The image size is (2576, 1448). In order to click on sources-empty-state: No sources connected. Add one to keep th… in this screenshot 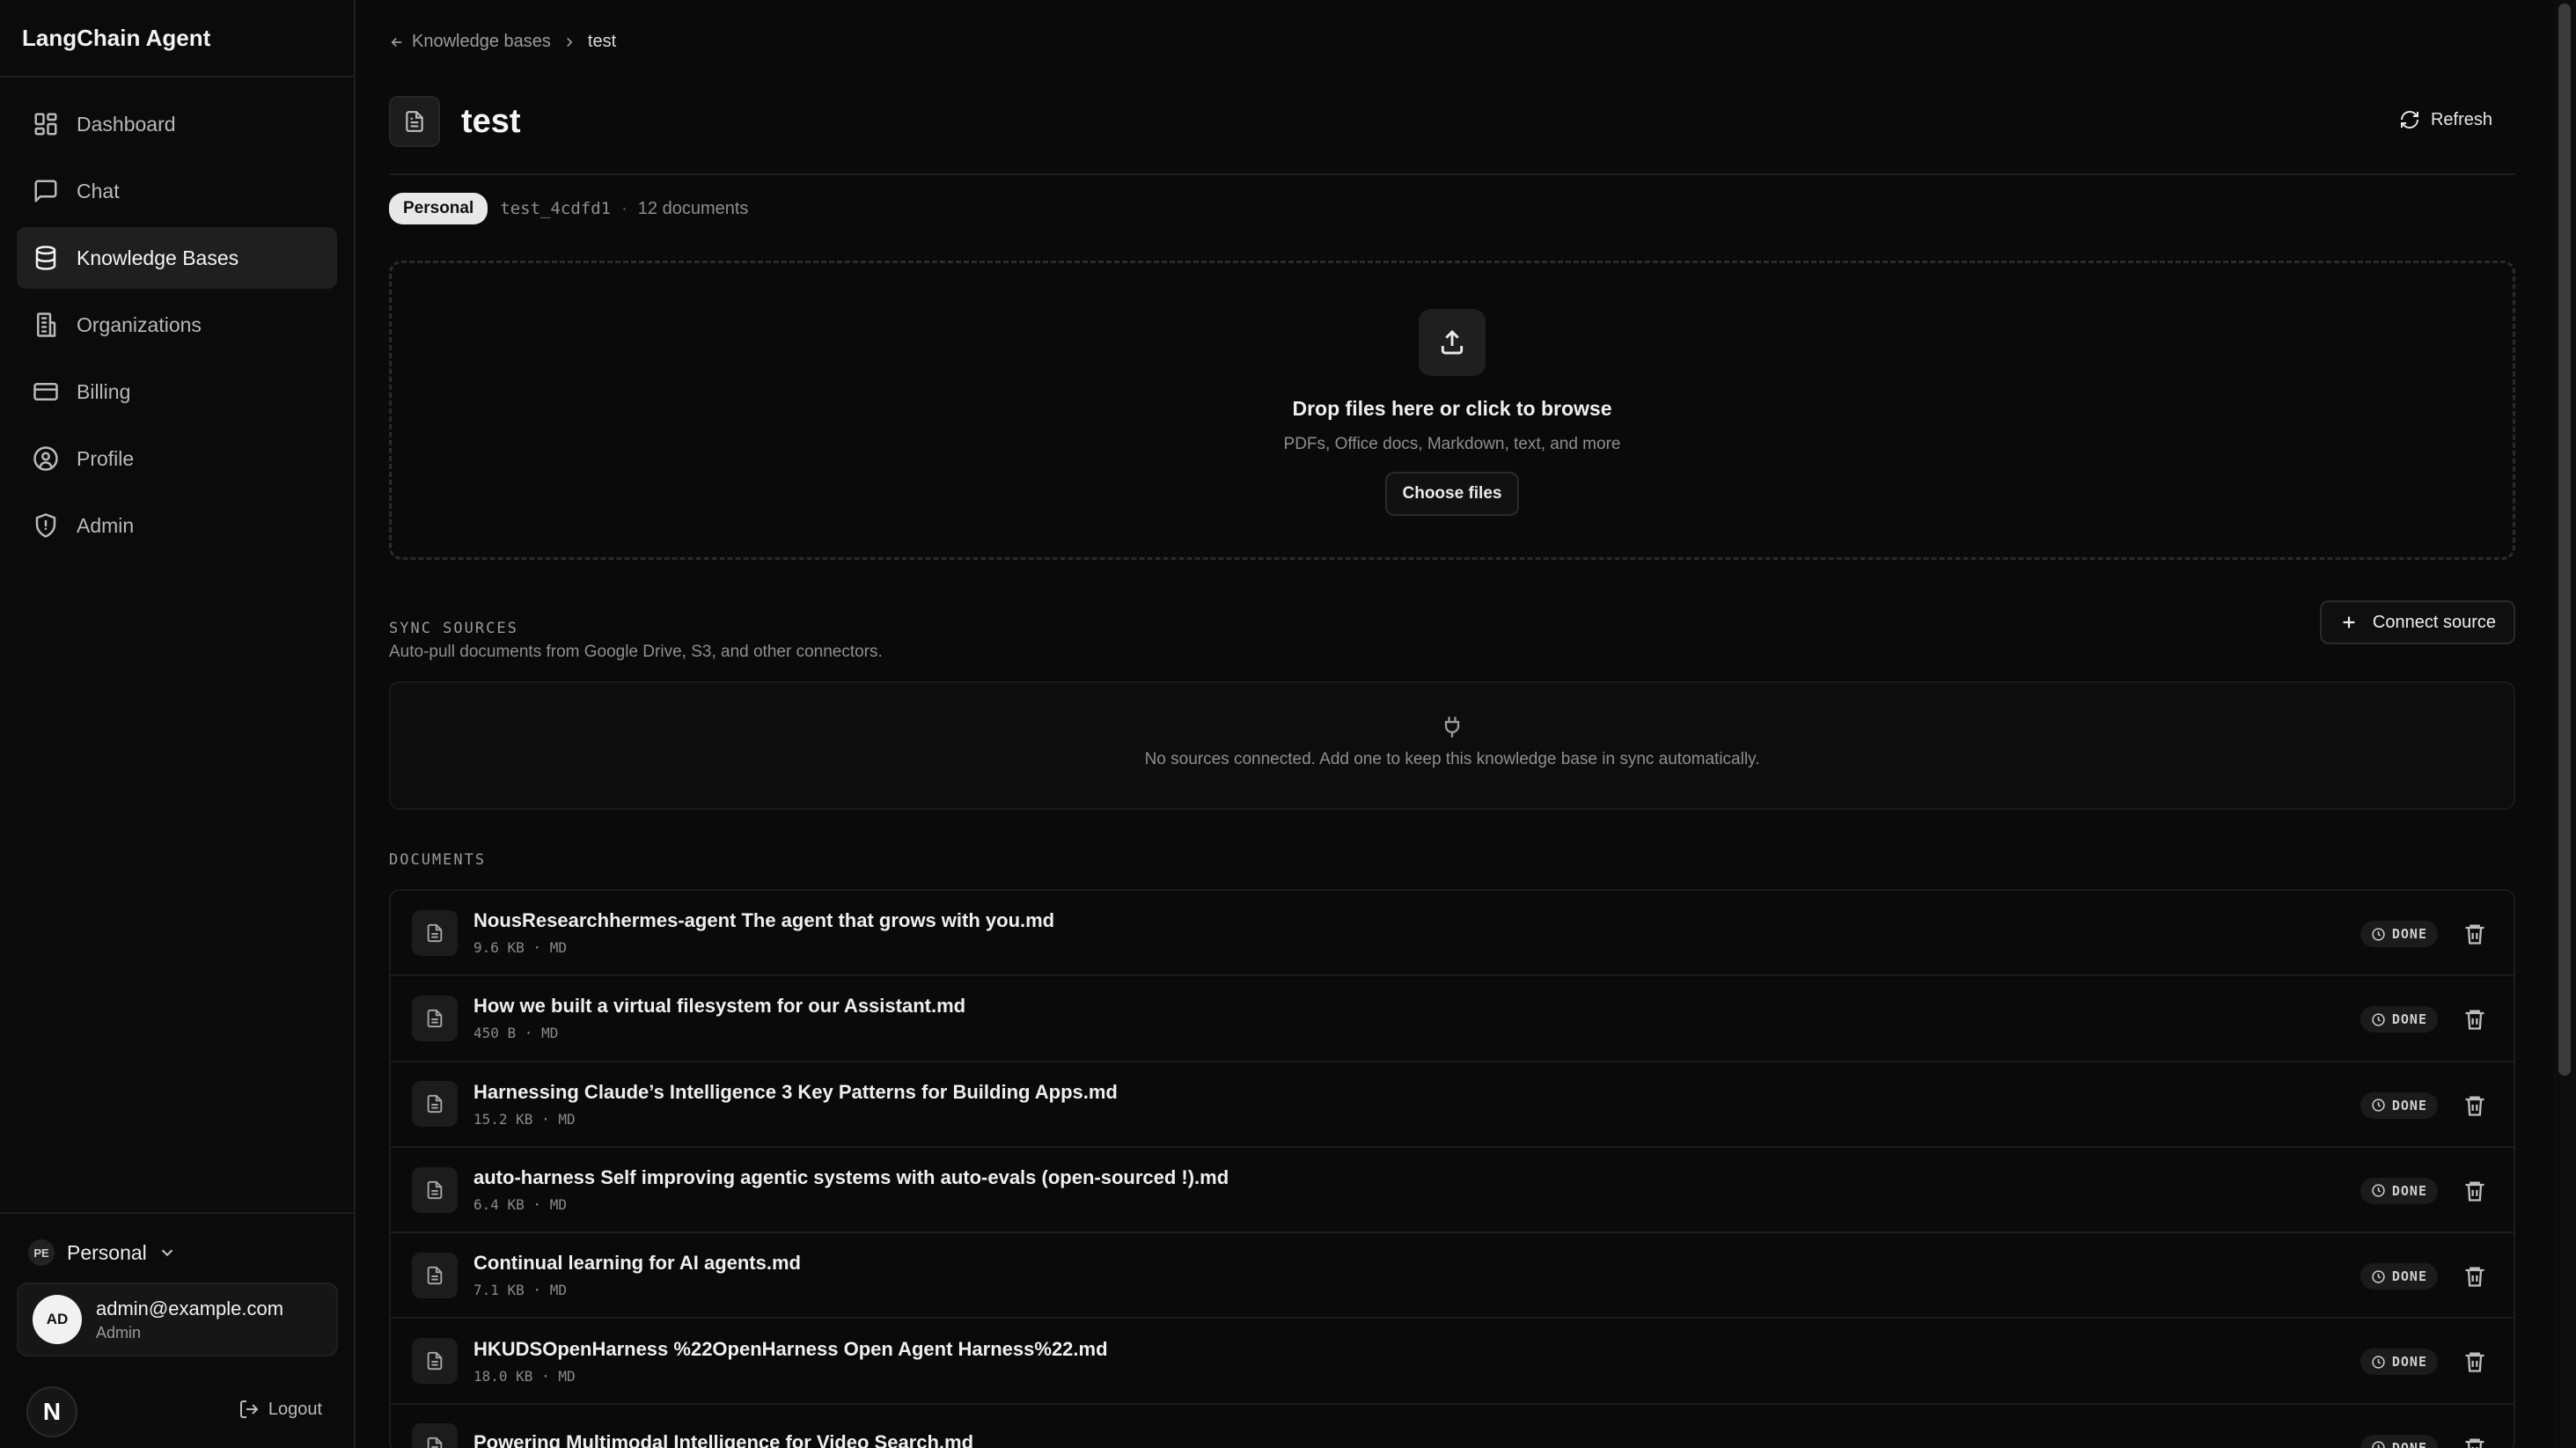, I will do `click(1452, 745)`.